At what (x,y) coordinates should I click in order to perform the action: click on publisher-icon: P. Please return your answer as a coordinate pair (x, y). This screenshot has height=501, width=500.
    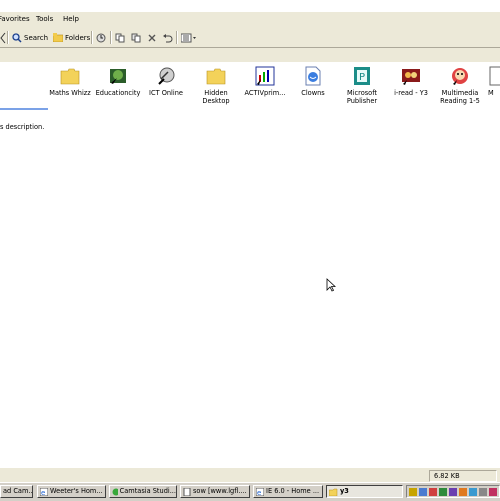
    Looking at the image, I should click on (362, 76).